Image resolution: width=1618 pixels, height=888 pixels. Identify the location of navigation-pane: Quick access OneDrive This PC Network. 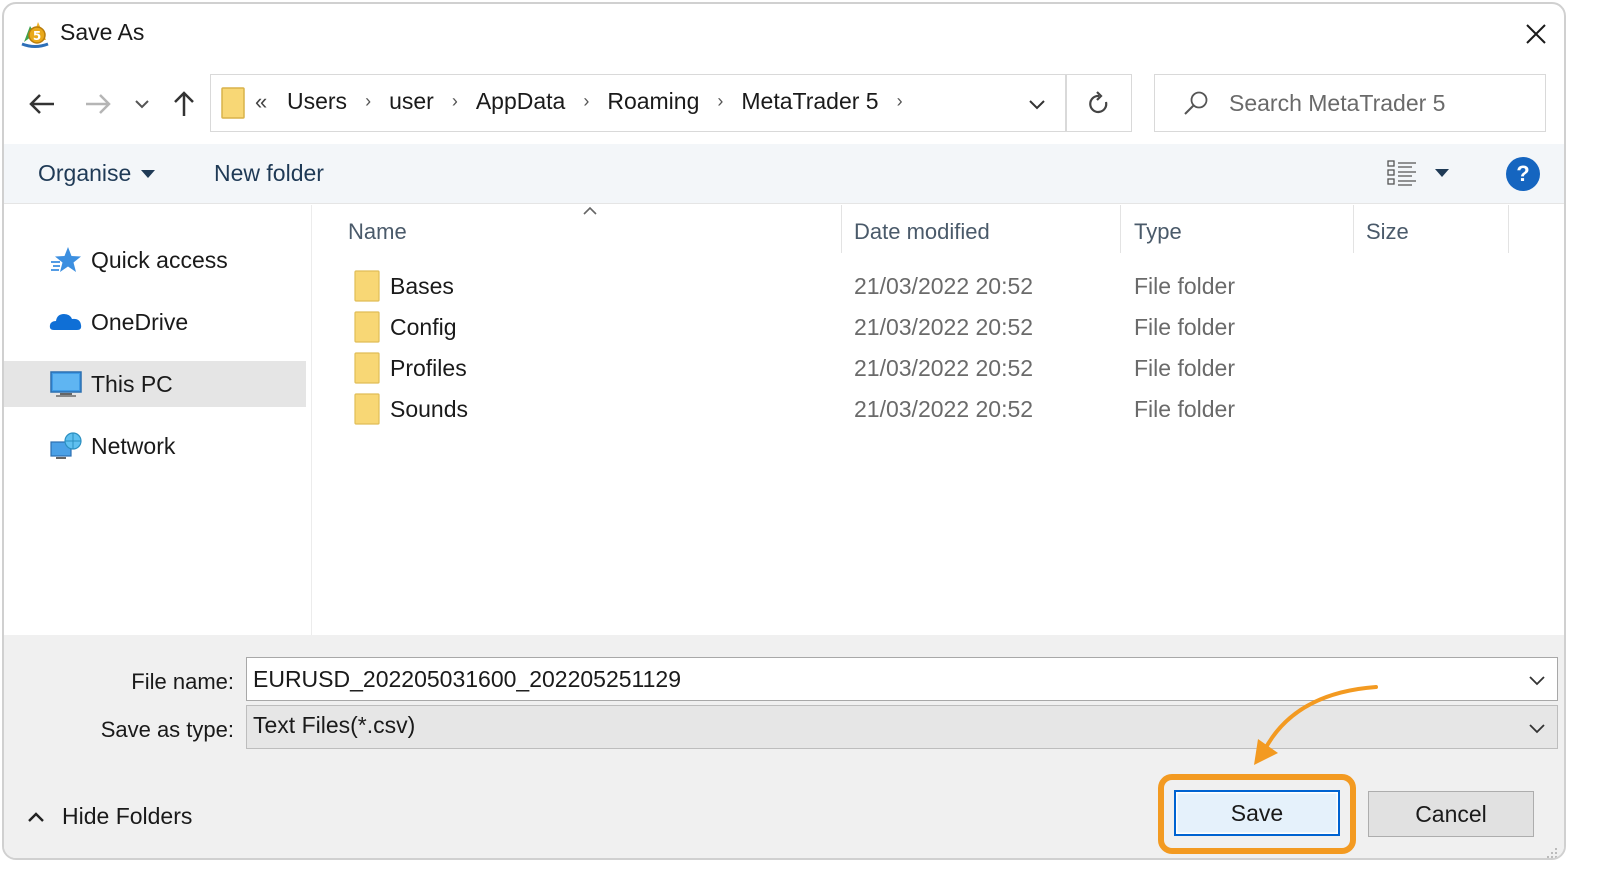
(158, 420).